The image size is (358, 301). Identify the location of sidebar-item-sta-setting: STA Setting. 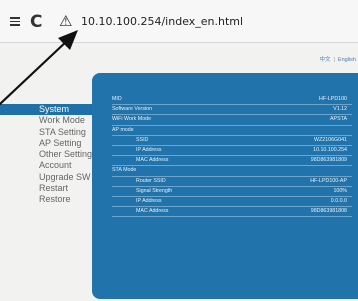
(46, 132).